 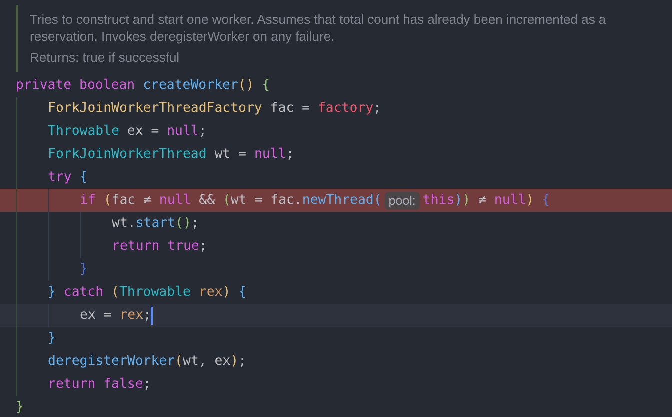 I want to click on doc-description: Tries to construct and start one worker. Assumes that total count has already been incremented as a reservation. Invokes deregisterWorker on any failure., so click(x=319, y=28).